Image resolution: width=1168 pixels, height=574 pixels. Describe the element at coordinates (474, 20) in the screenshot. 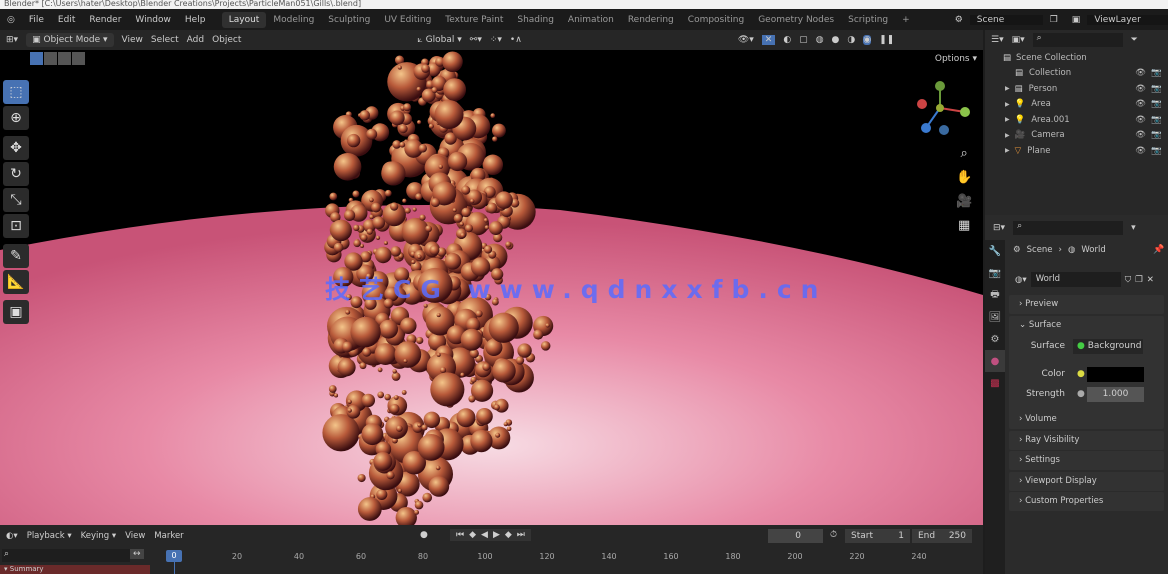

I see `tab-texture-paint: Texture Paint` at that location.